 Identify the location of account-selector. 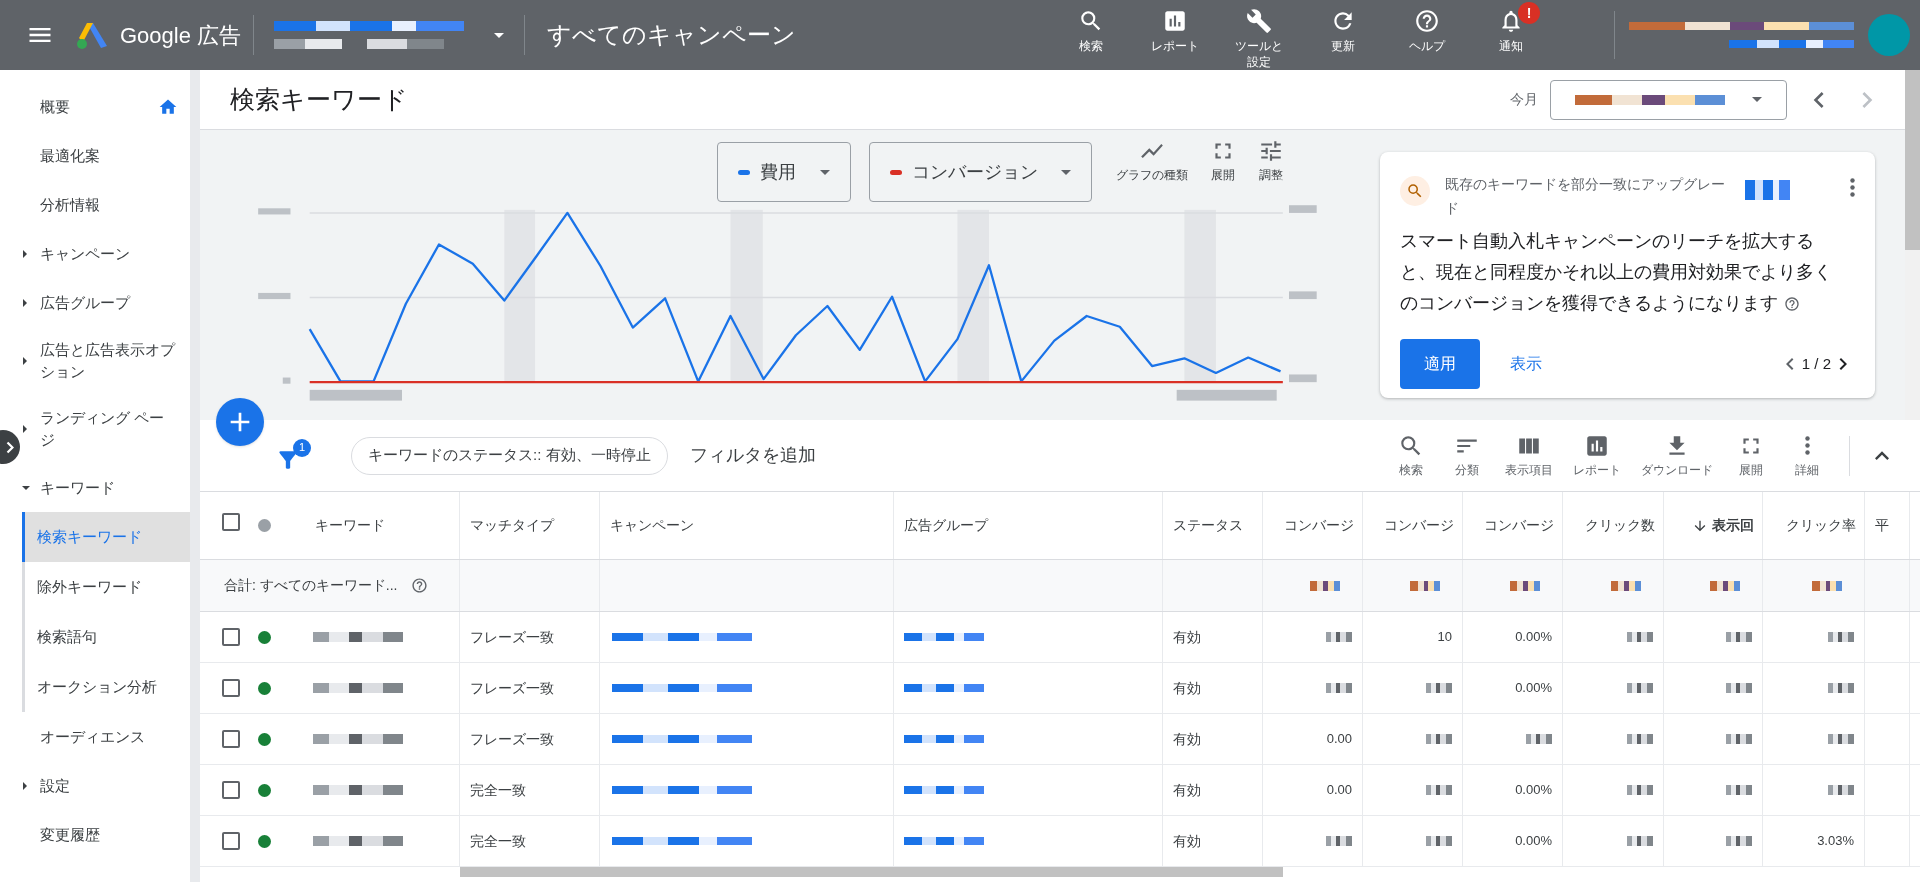
(389, 35).